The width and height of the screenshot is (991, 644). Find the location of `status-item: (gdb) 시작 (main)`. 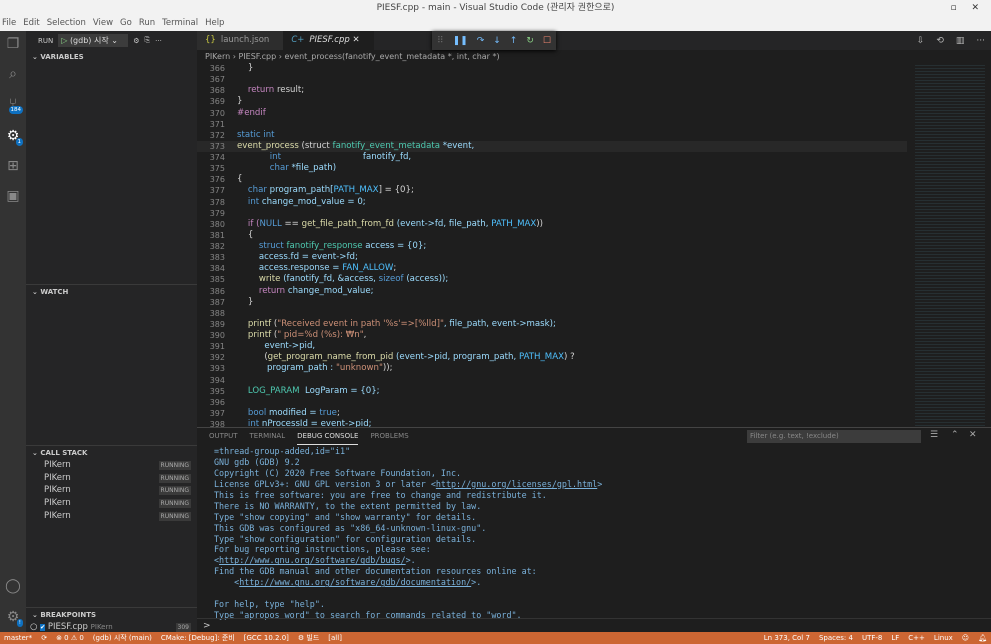

status-item: (gdb) 시작 (main) is located at coordinates (122, 638).